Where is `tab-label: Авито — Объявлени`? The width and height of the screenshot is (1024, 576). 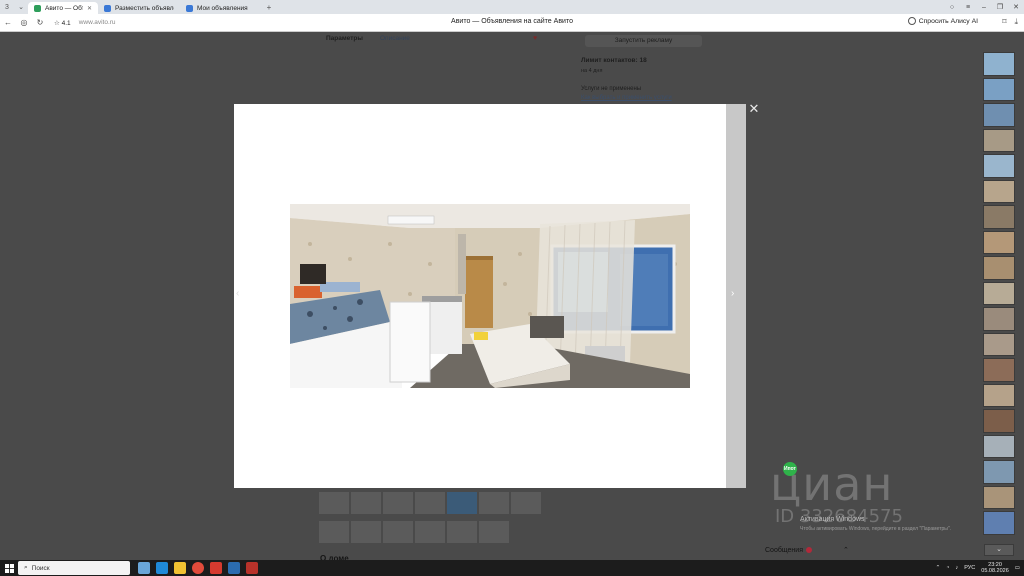 tab-label: Авито — Объявлени is located at coordinates (64, 8).